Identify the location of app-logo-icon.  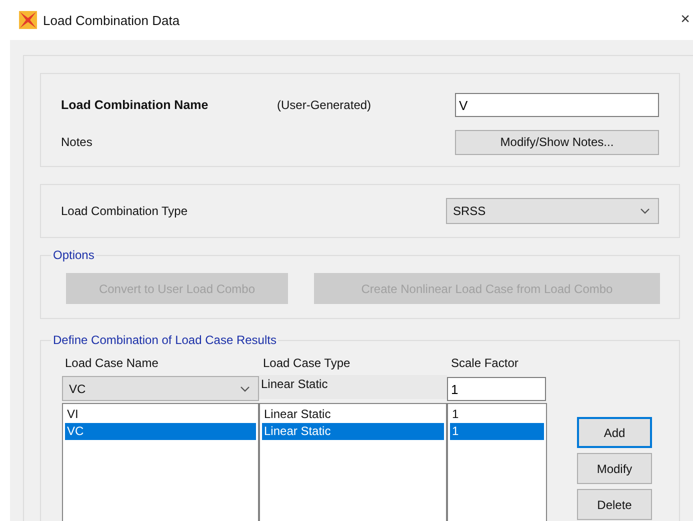
(28, 20).